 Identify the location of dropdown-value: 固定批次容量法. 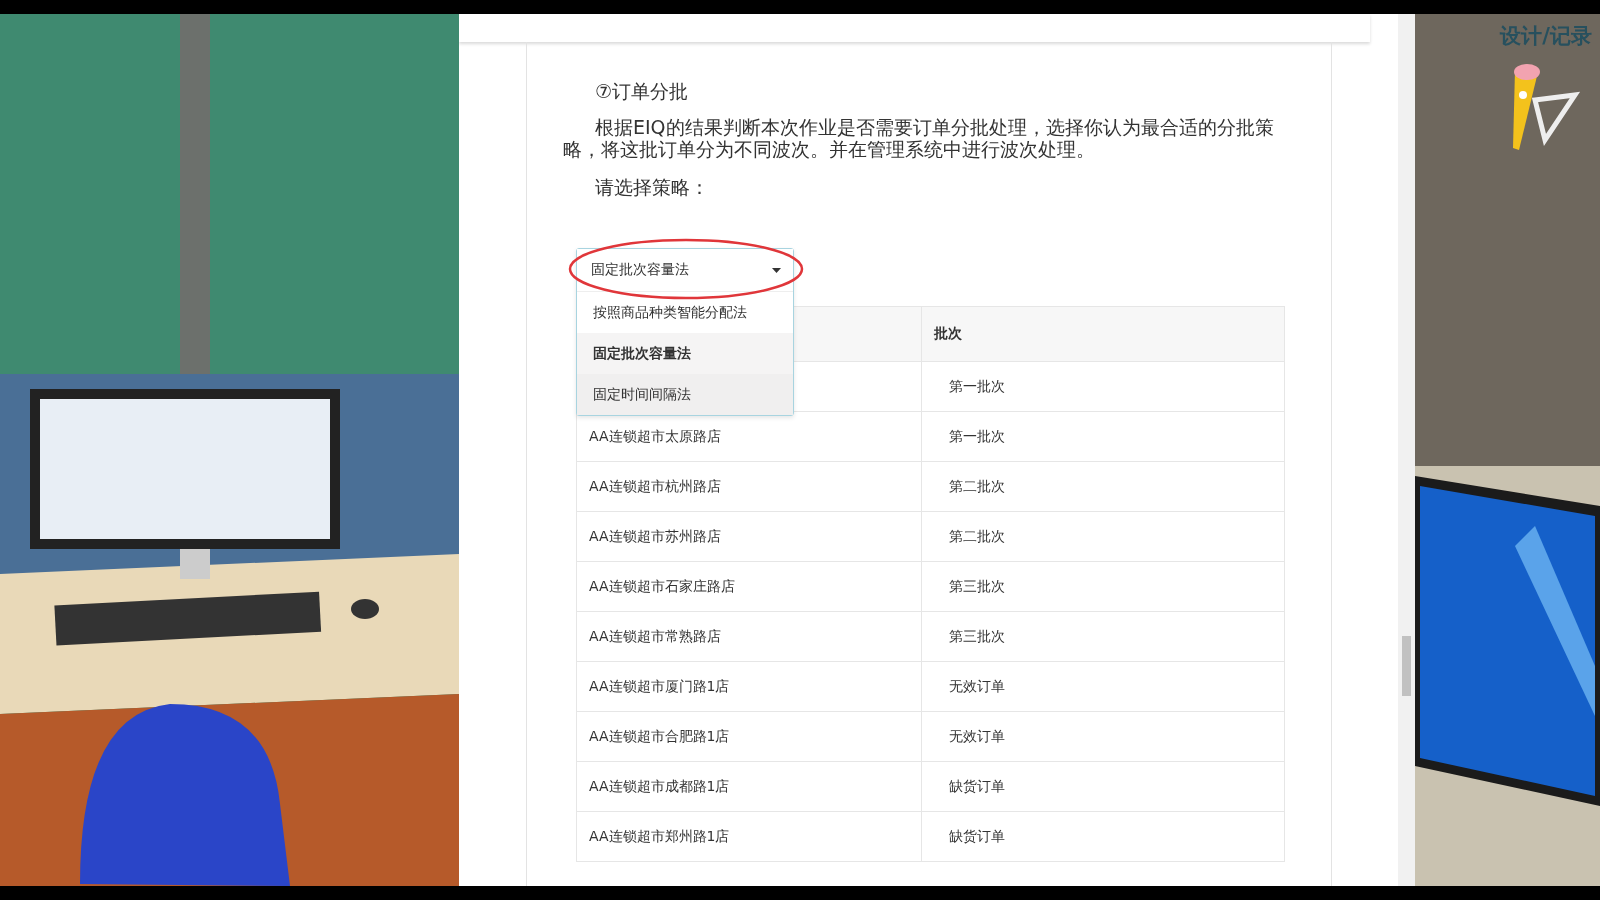
(685, 270).